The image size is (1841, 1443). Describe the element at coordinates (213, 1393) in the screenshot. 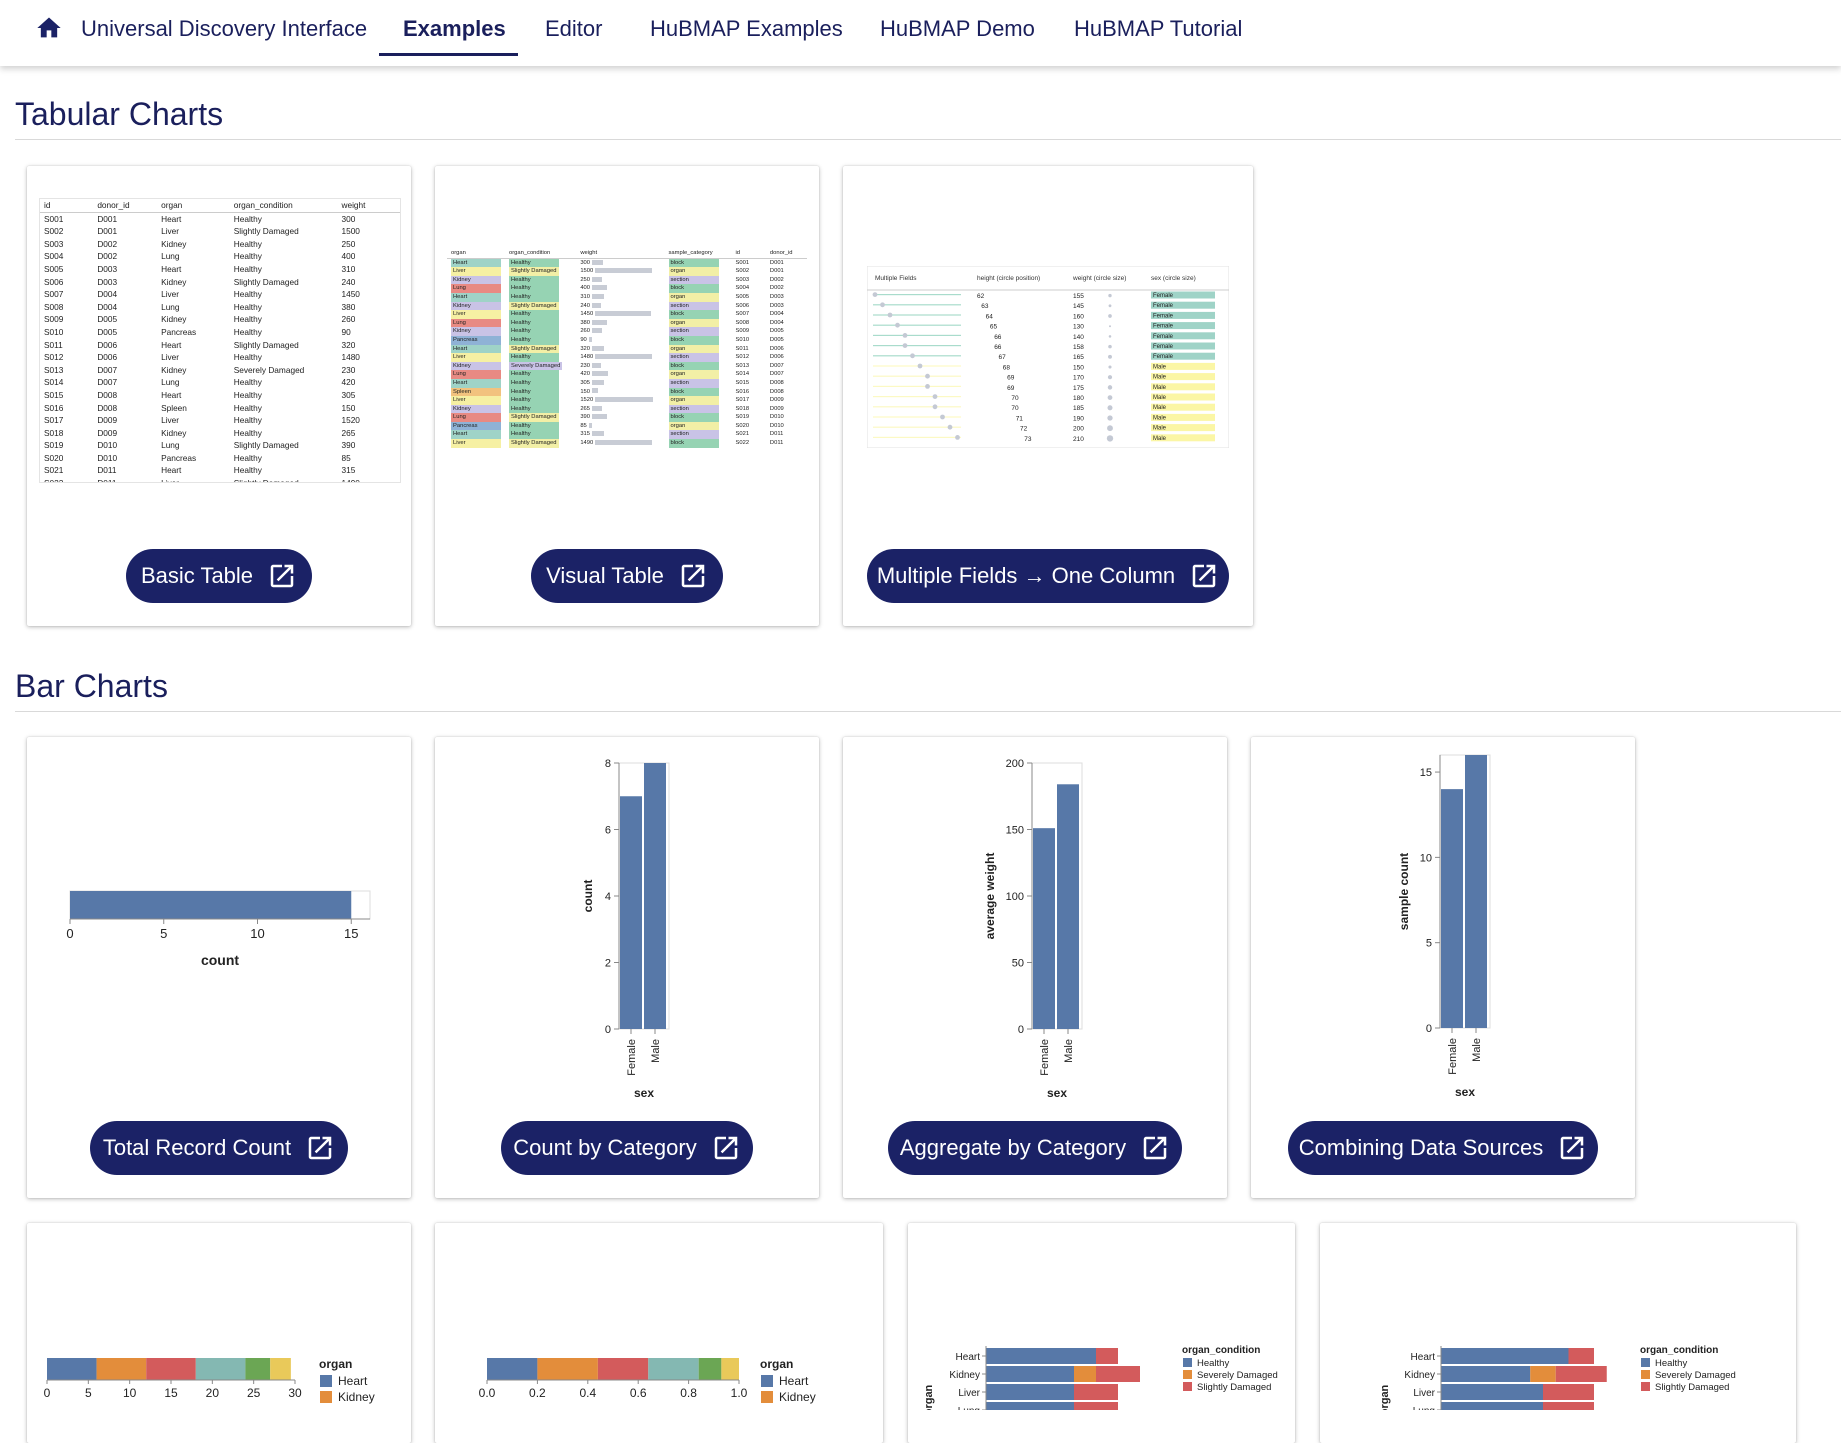

I see `x-tick-label: 20` at that location.